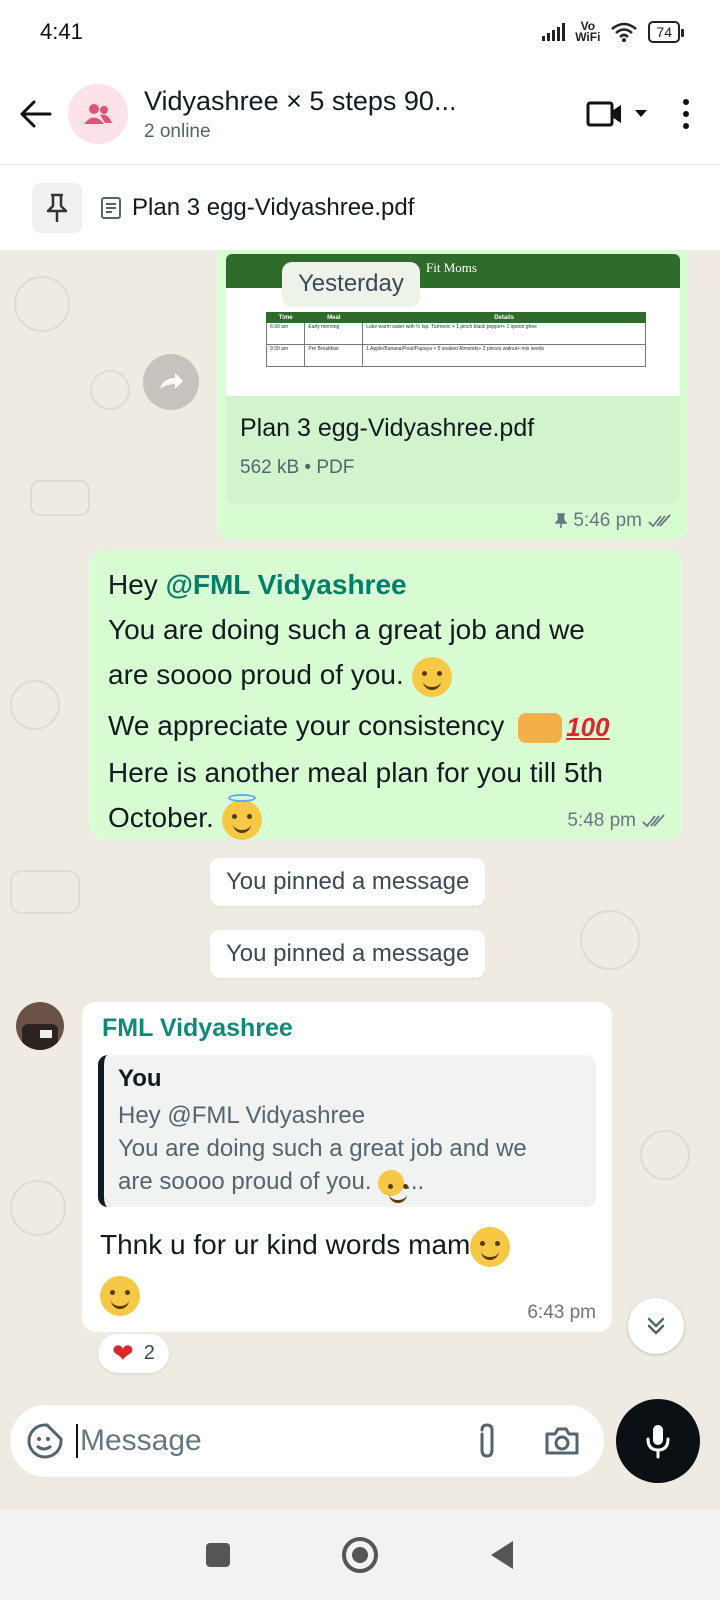 The height and width of the screenshot is (1600, 720). I want to click on message-text: We appreciate your consistency, so click(310, 725).